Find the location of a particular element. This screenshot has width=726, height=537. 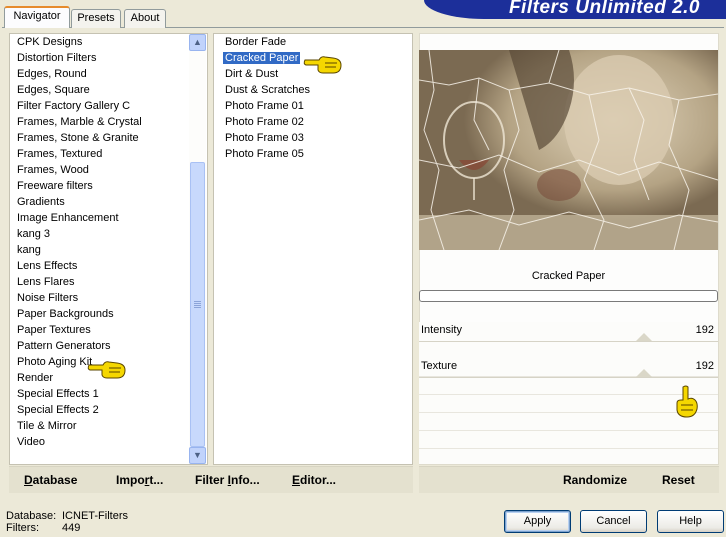

texture-track is located at coordinates (568, 377).